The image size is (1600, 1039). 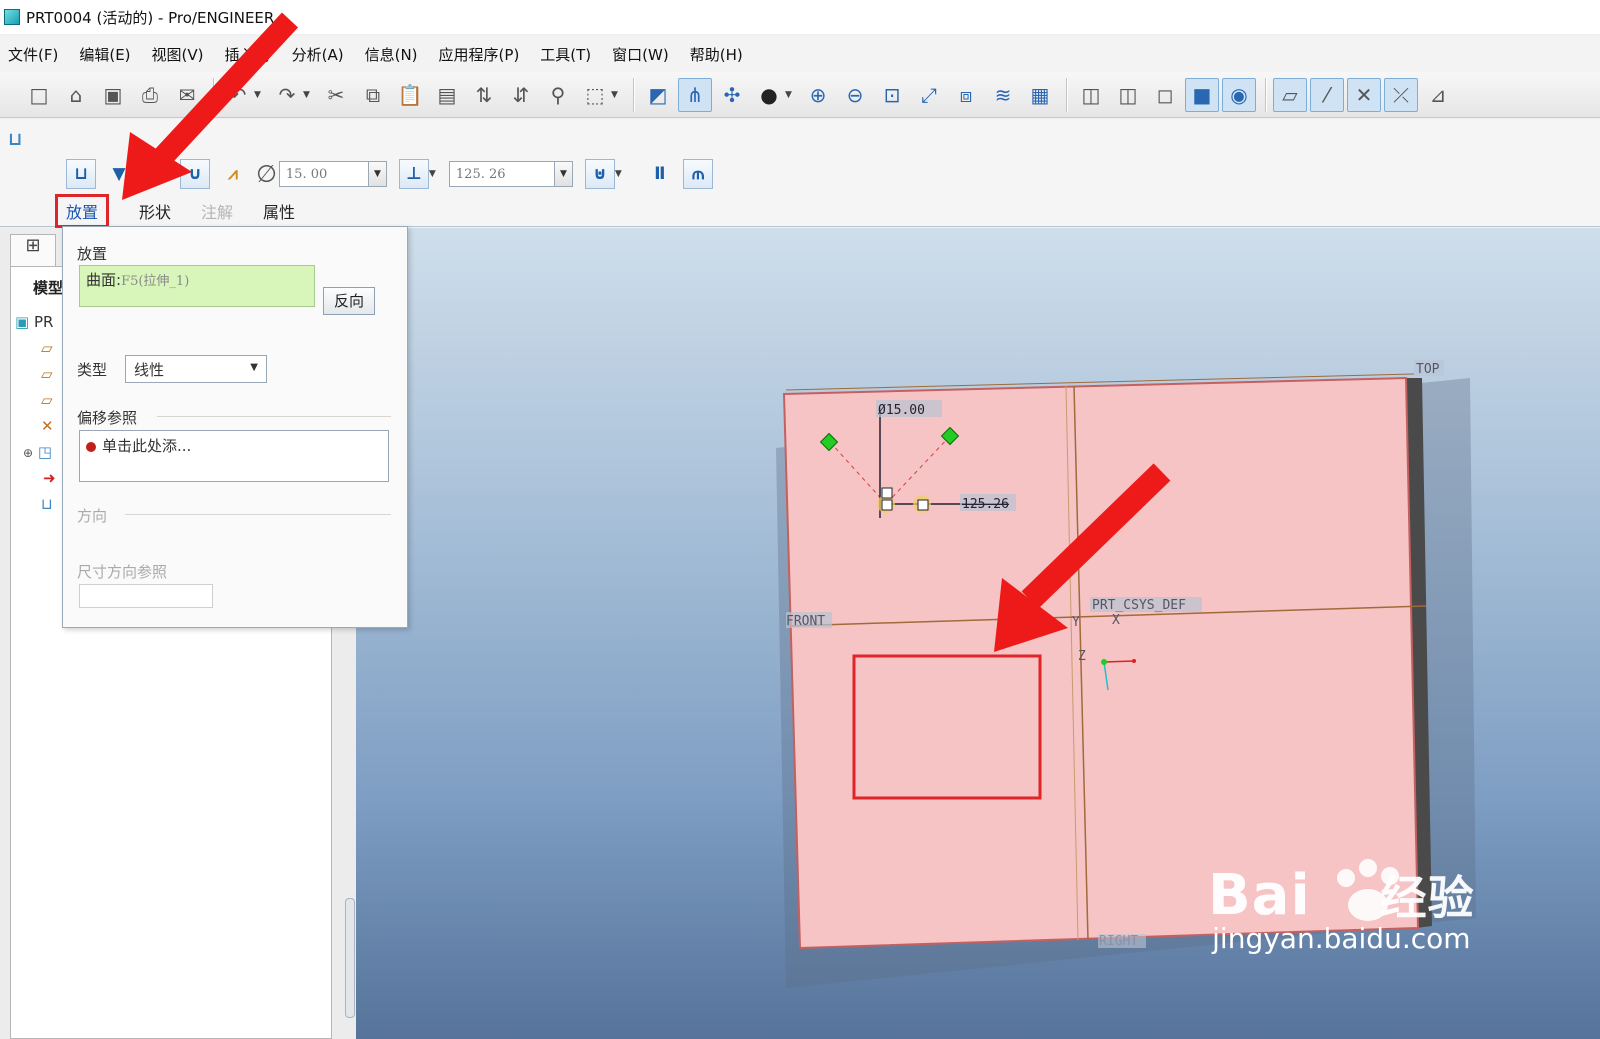 What do you see at coordinates (640, 54) in the screenshot?
I see `menu-window: 窗口(W)` at bounding box center [640, 54].